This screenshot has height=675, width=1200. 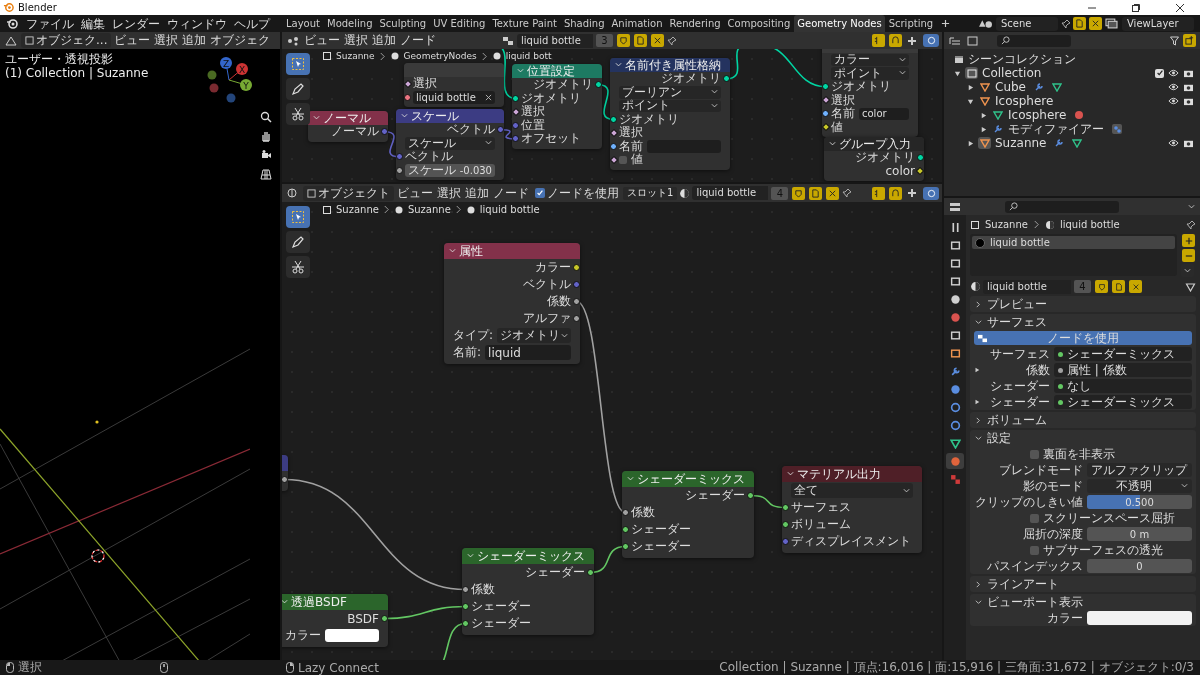 I want to click on node-dropdown: ブーリアン, so click(x=670, y=92).